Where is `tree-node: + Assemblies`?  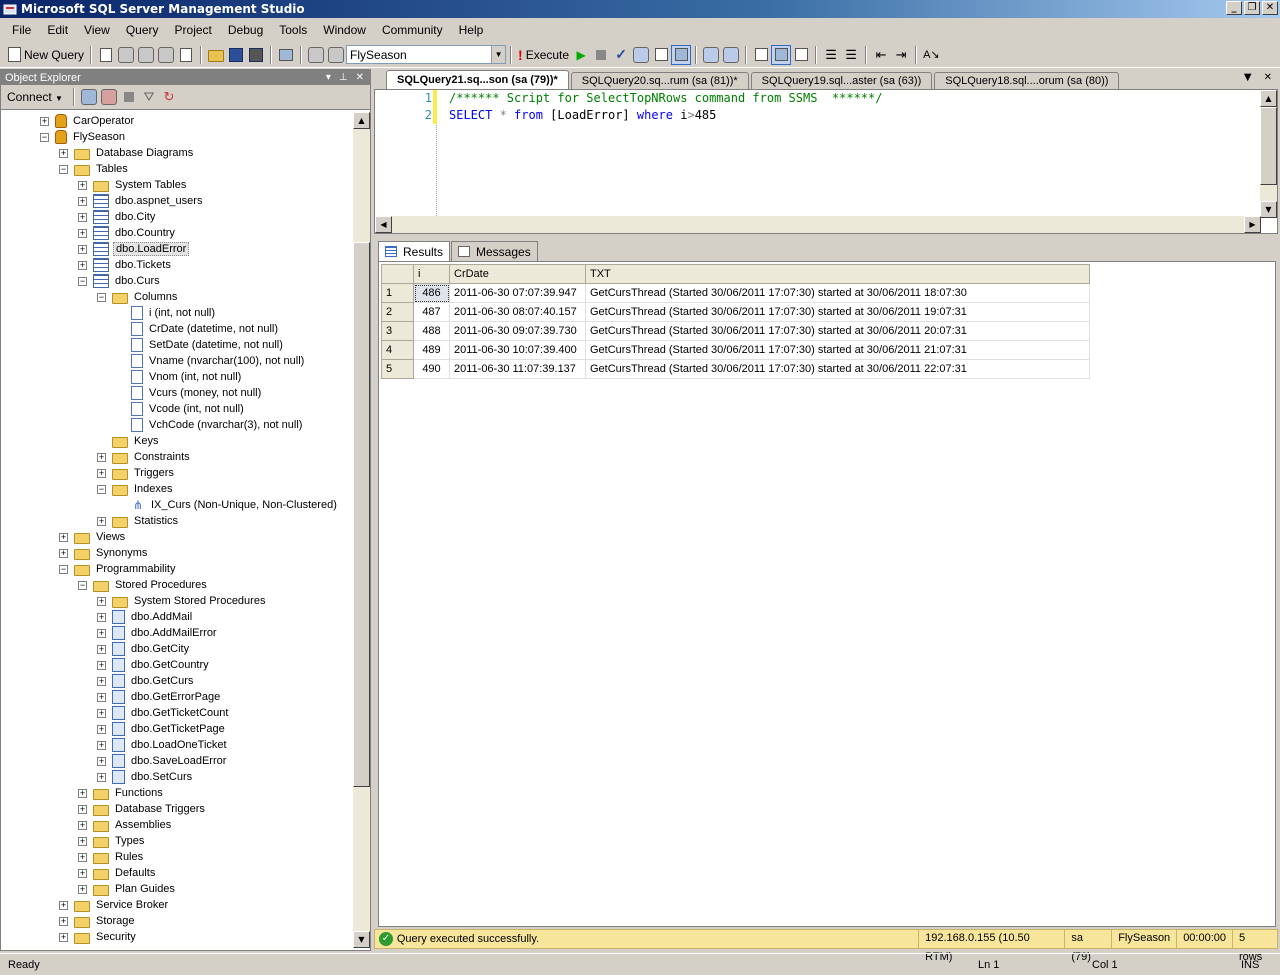 tree-node: + Assemblies is located at coordinates (125, 825).